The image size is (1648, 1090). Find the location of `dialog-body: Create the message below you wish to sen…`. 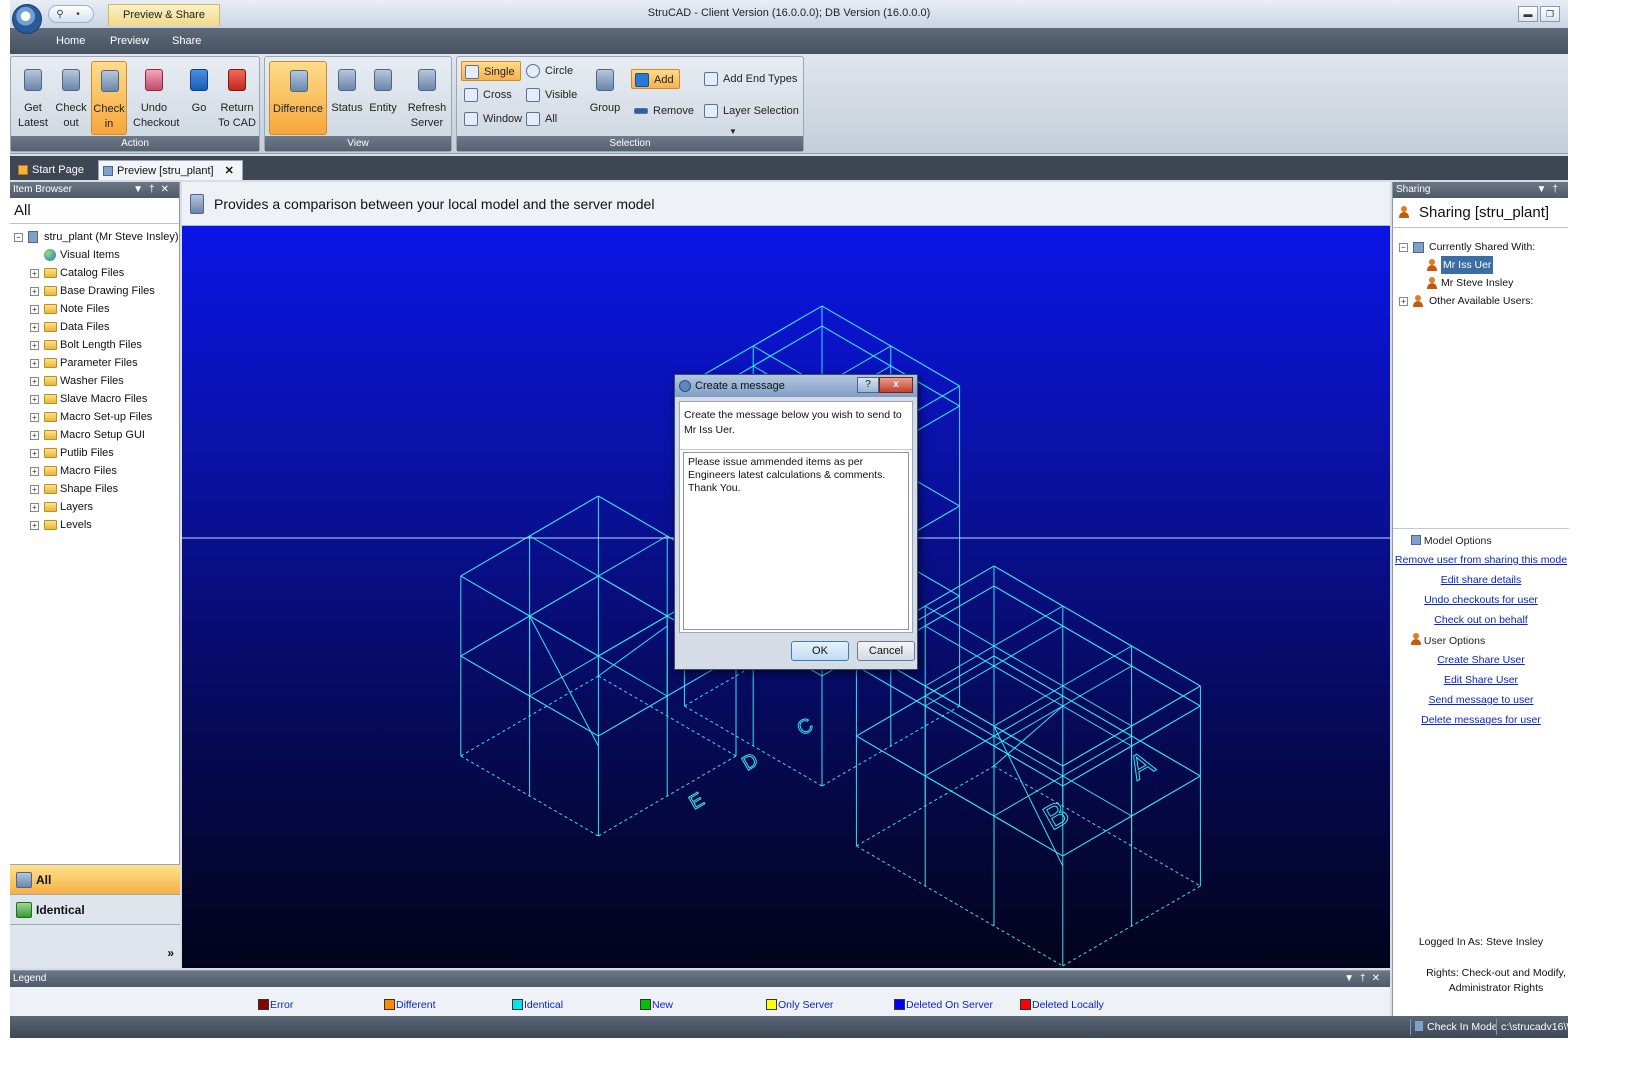

dialog-body: Create the message below you wish to sen… is located at coordinates (796, 517).